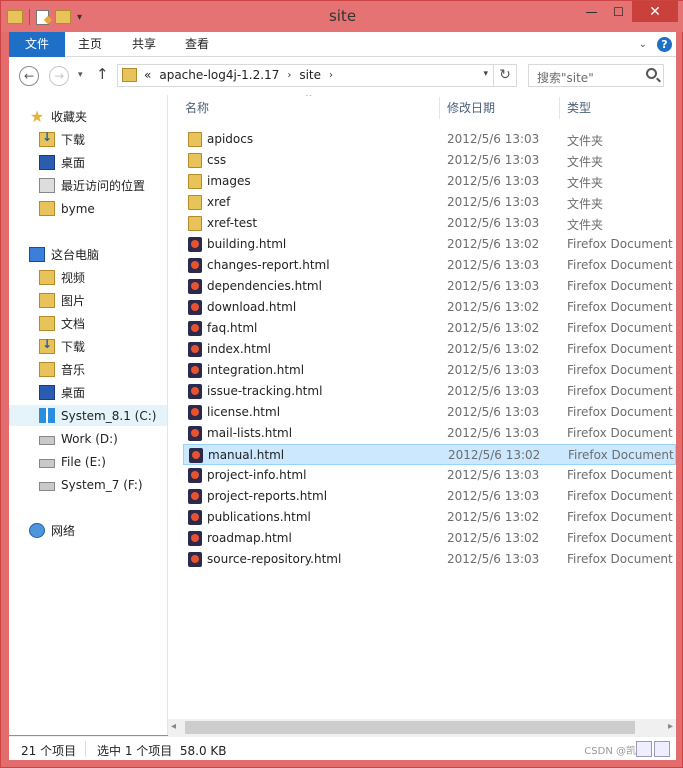 This screenshot has width=683, height=768. What do you see at coordinates (108, 530) in the screenshot?
I see `nav-item-network: 网络` at bounding box center [108, 530].